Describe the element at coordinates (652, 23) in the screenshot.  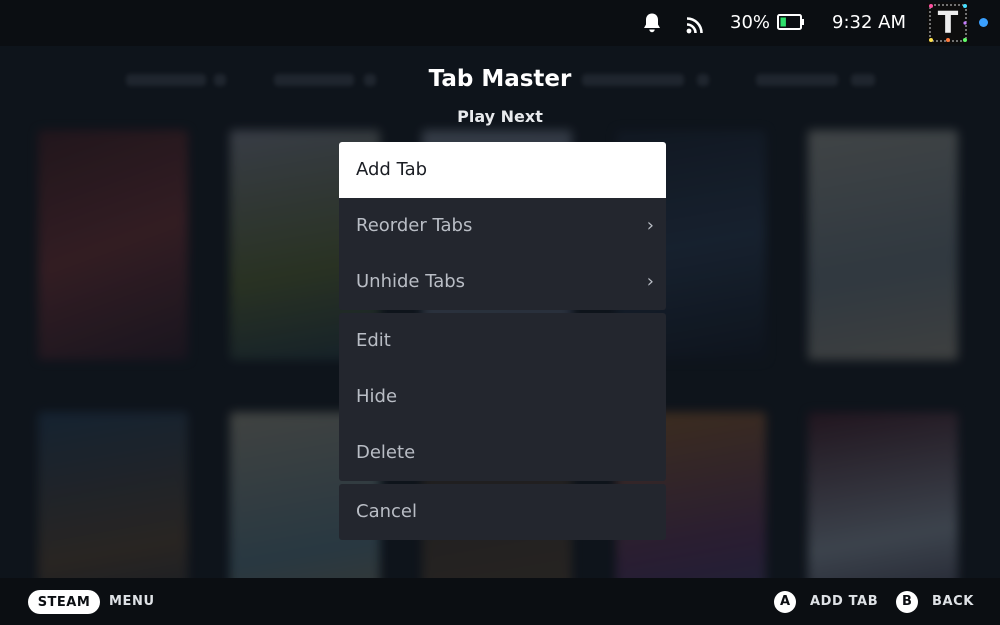
I see `bell-icon` at that location.